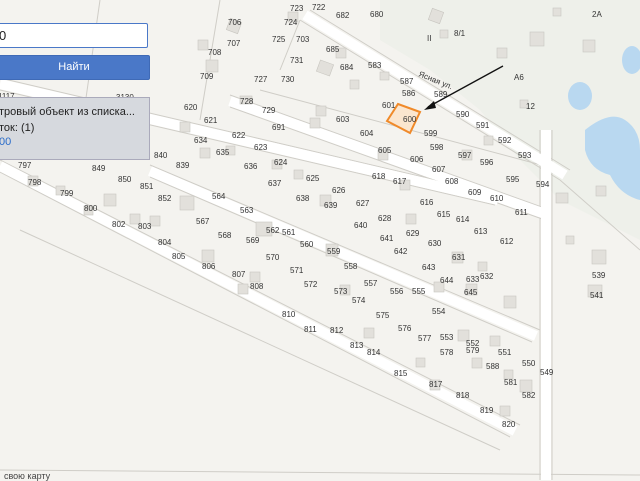 The width and height of the screenshot is (640, 481). I want to click on svg-text: 616, so click(427, 202).